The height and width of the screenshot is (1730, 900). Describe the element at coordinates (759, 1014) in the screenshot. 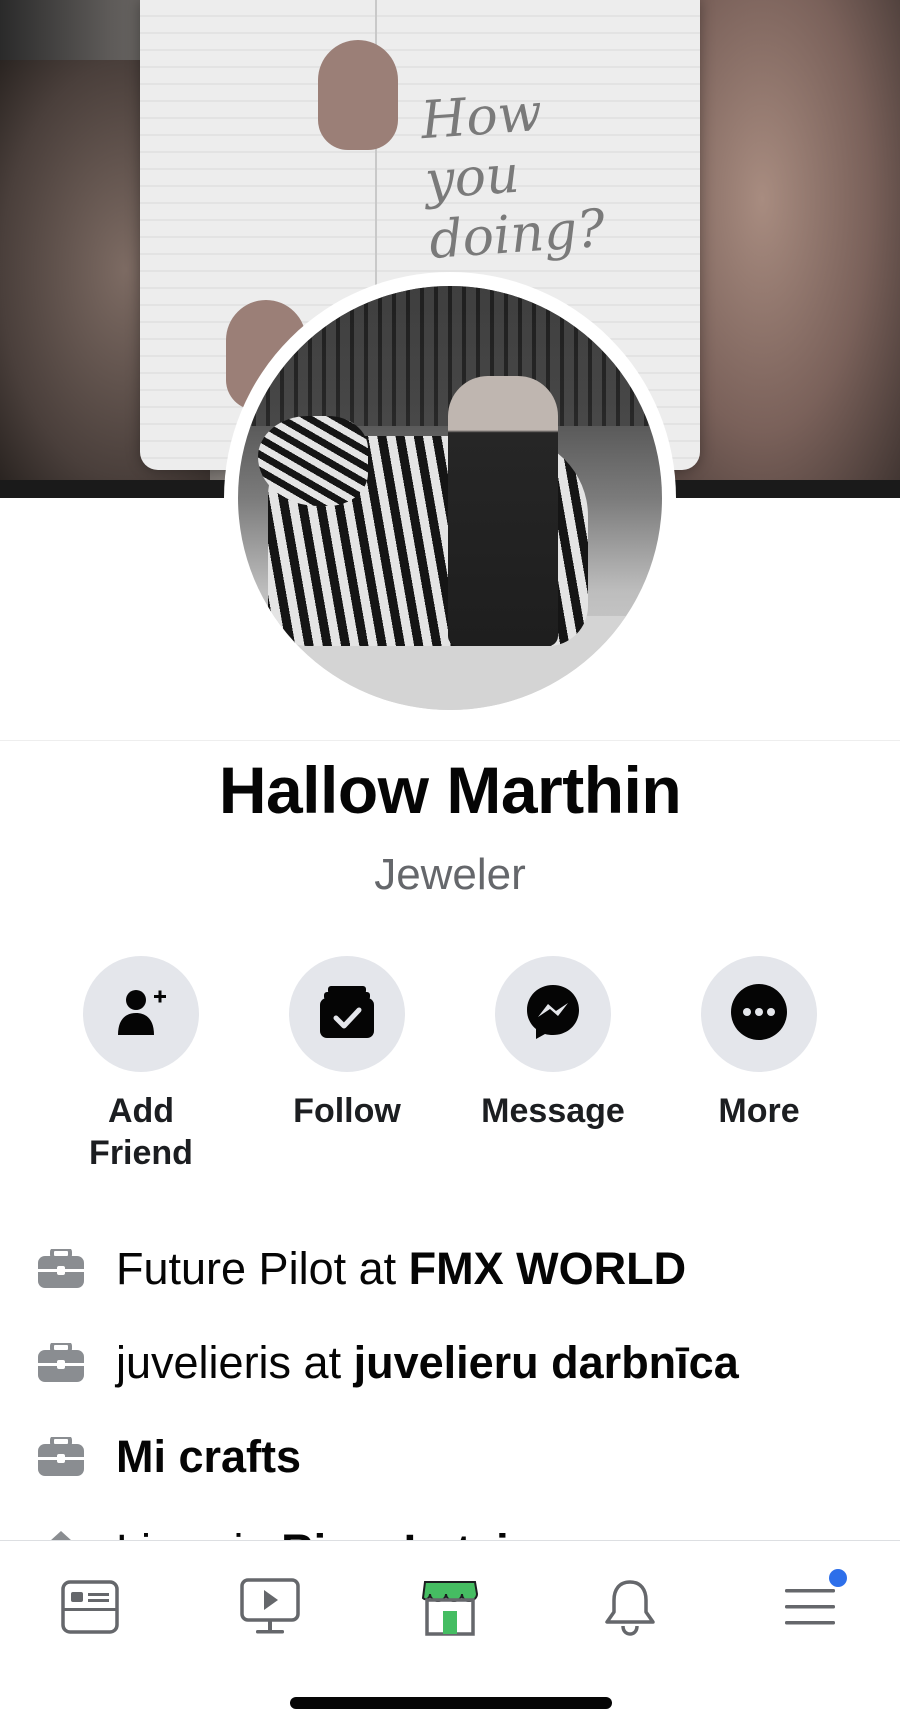

I see `more-icon` at that location.